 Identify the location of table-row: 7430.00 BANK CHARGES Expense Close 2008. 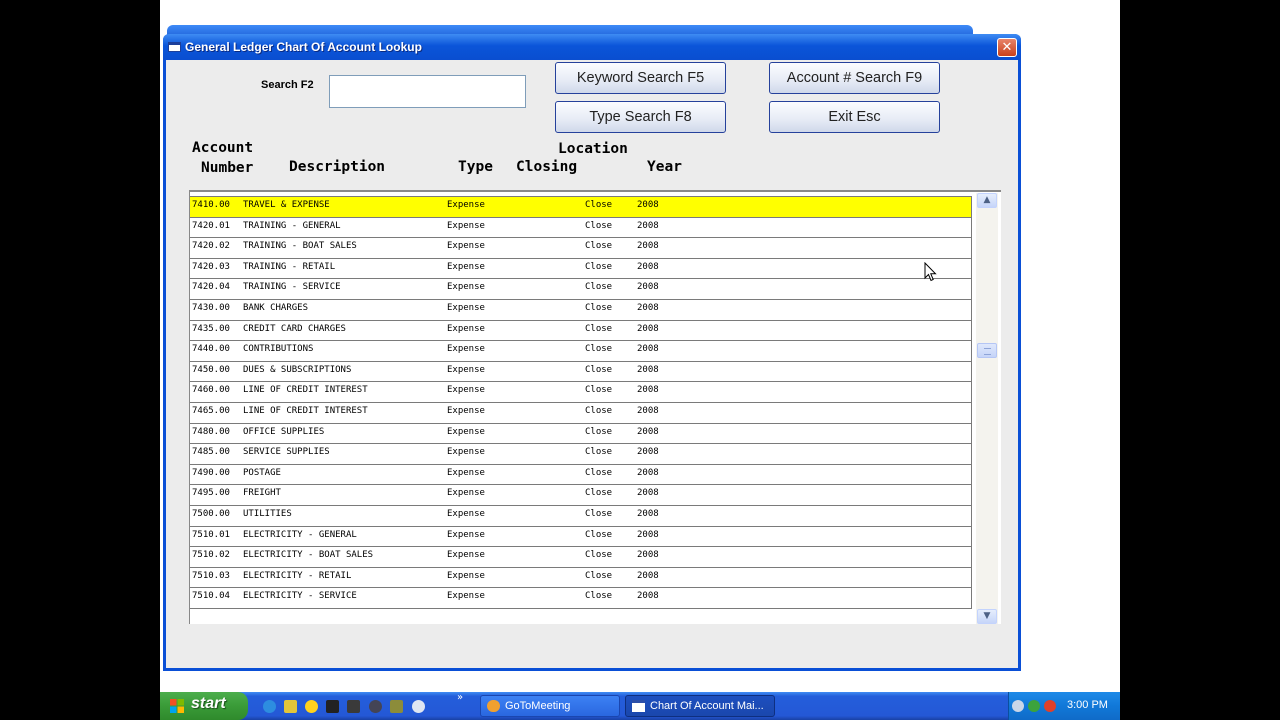
(581, 309).